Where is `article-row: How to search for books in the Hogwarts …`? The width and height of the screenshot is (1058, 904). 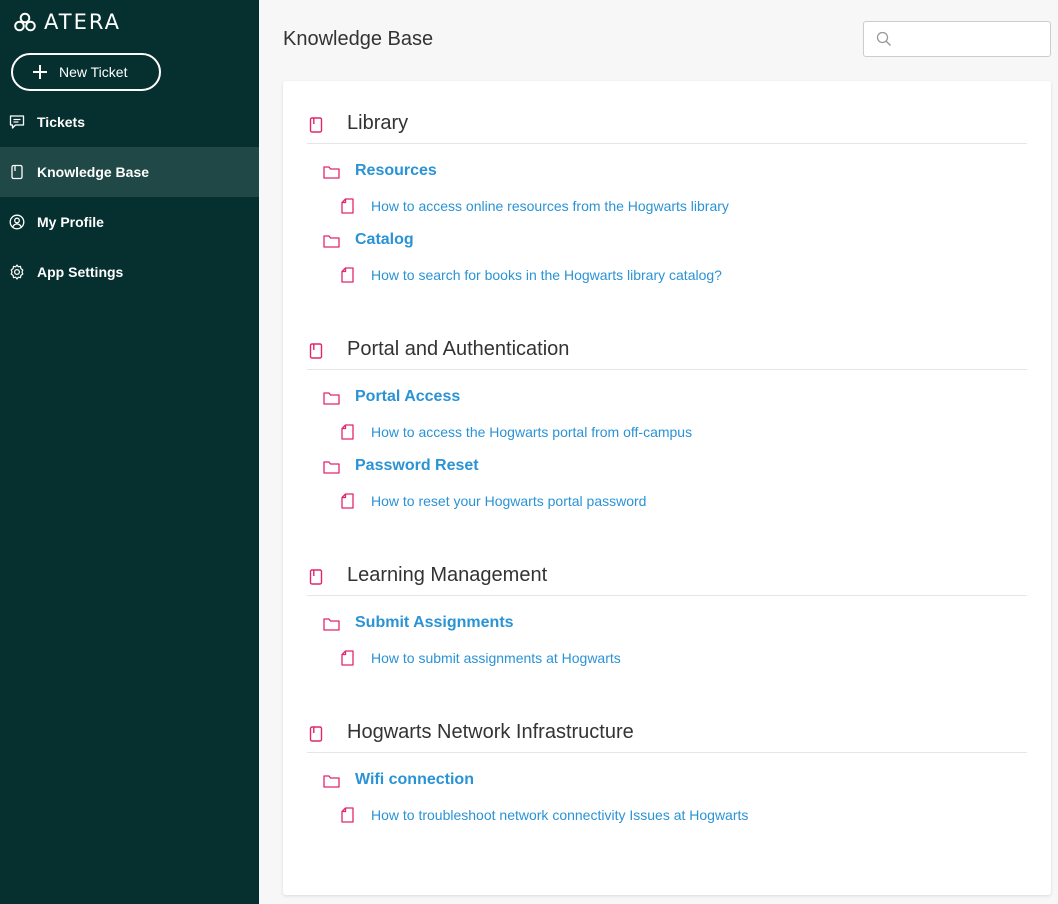
article-row: How to search for books in the Hogwarts … is located at coordinates (667, 275).